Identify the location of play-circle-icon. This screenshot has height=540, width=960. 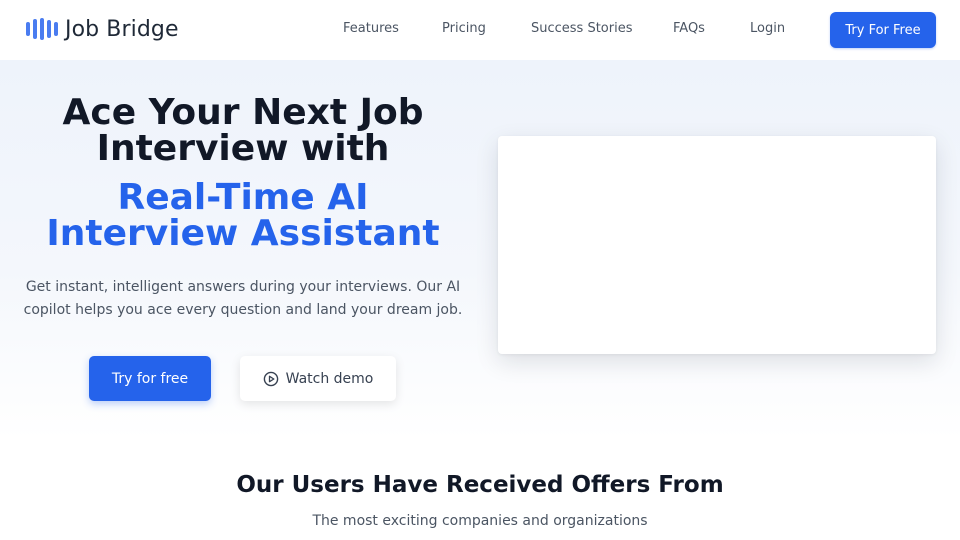
(270, 378).